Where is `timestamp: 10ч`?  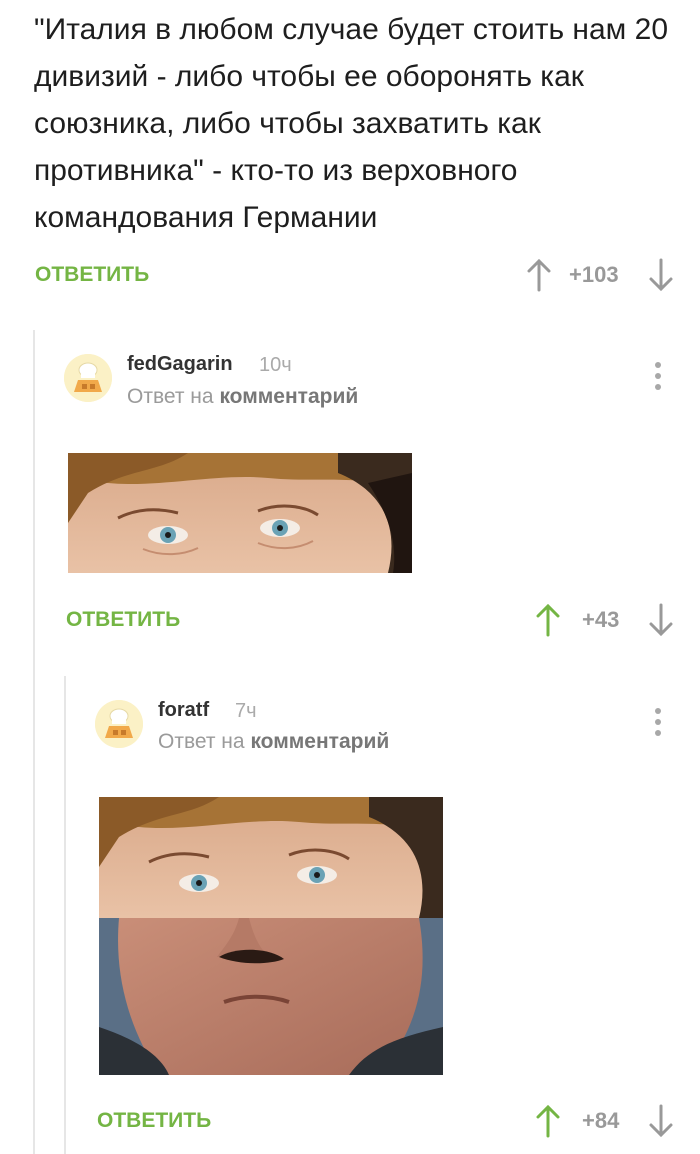
timestamp: 10ч is located at coordinates (275, 365).